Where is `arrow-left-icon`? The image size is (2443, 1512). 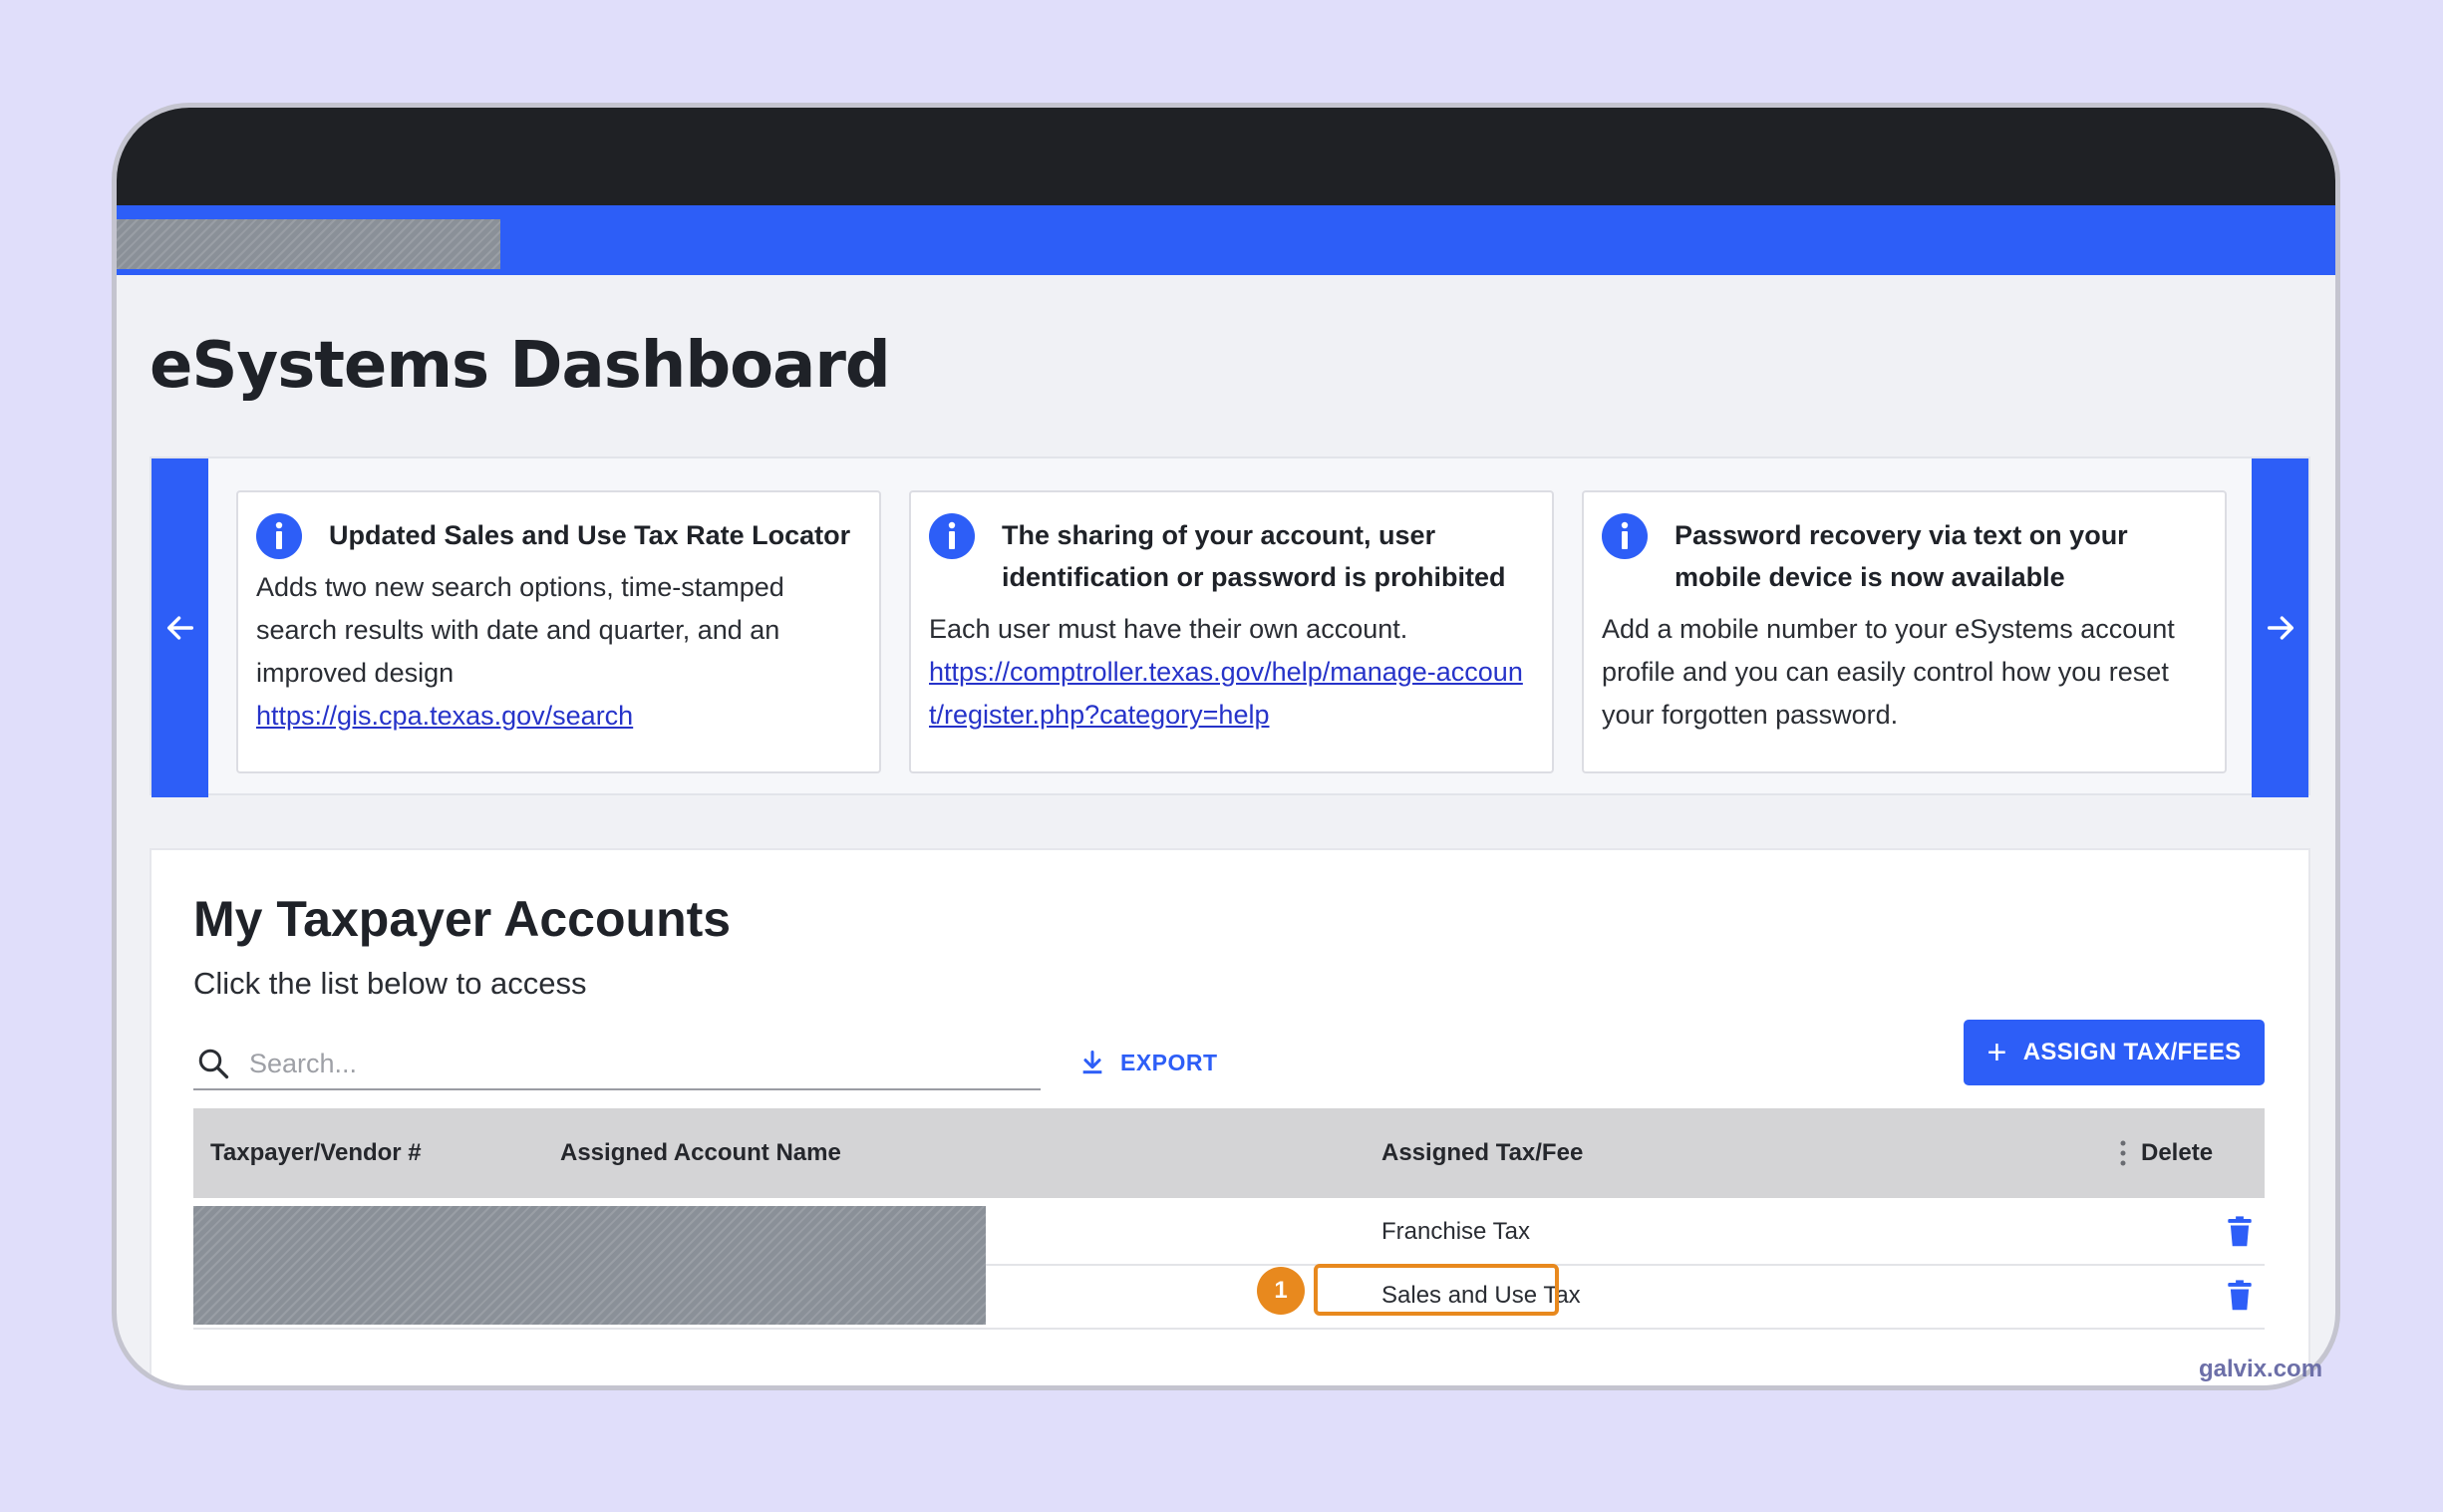
arrow-left-icon is located at coordinates (179, 628).